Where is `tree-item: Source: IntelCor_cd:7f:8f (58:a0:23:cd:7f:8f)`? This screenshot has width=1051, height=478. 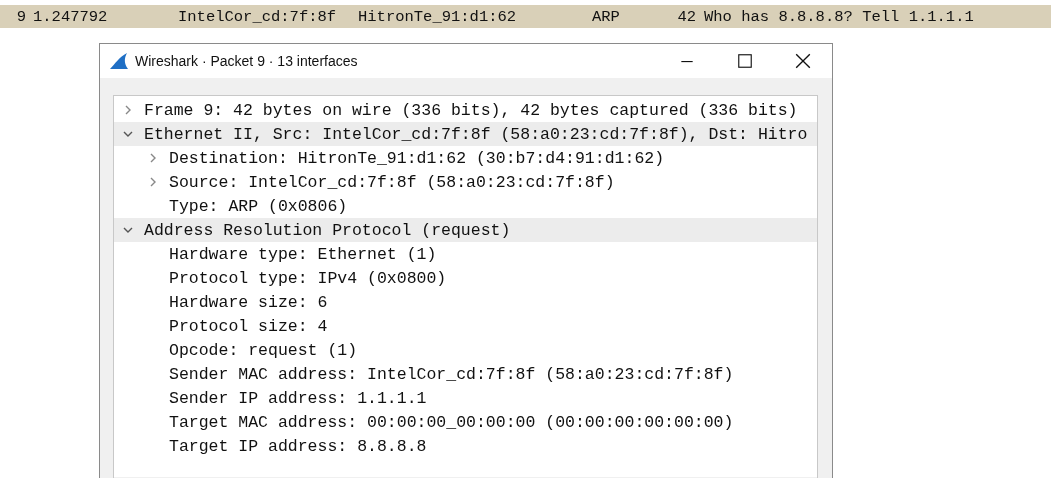 tree-item: Source: IntelCor_cd:7f:8f (58:a0:23:cd:7f:8f) is located at coordinates (392, 182).